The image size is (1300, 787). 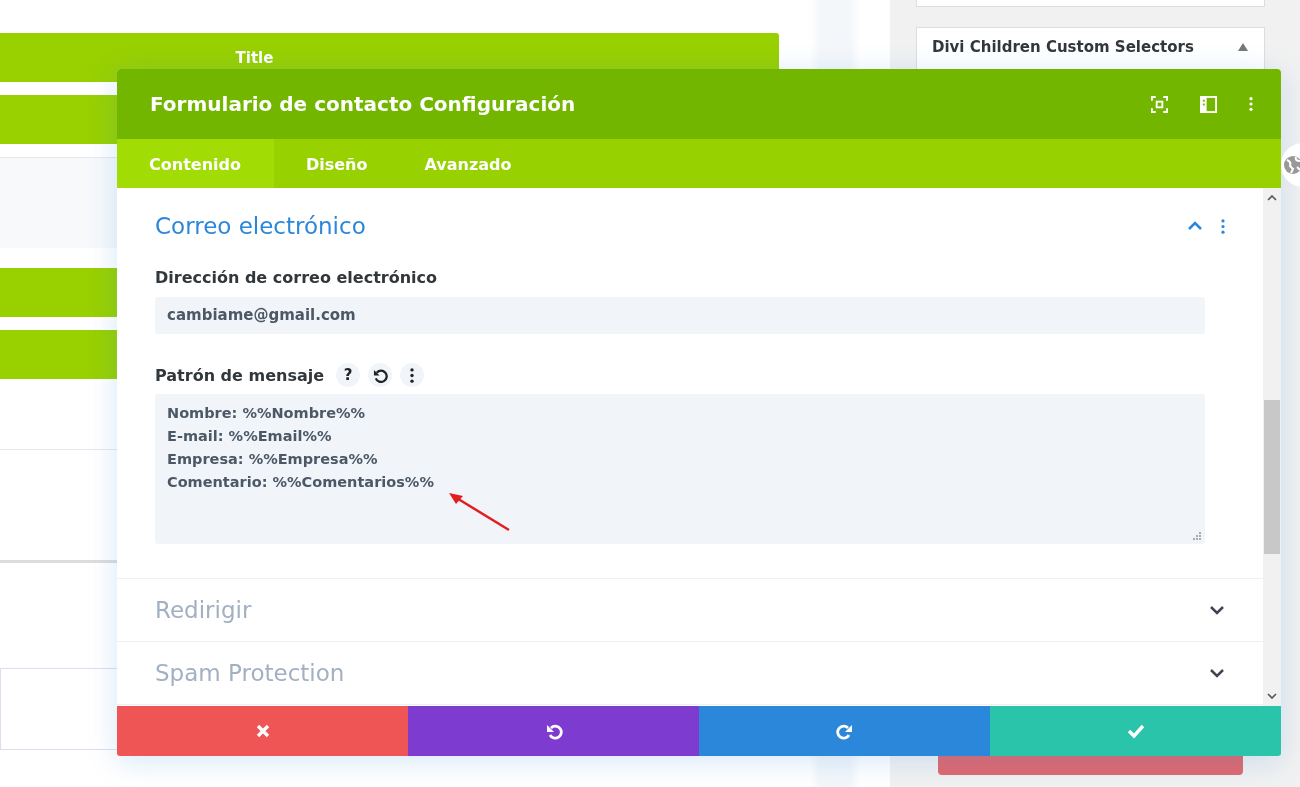 What do you see at coordinates (250, 673) in the screenshot?
I see `section-title: Spam Protection` at bounding box center [250, 673].